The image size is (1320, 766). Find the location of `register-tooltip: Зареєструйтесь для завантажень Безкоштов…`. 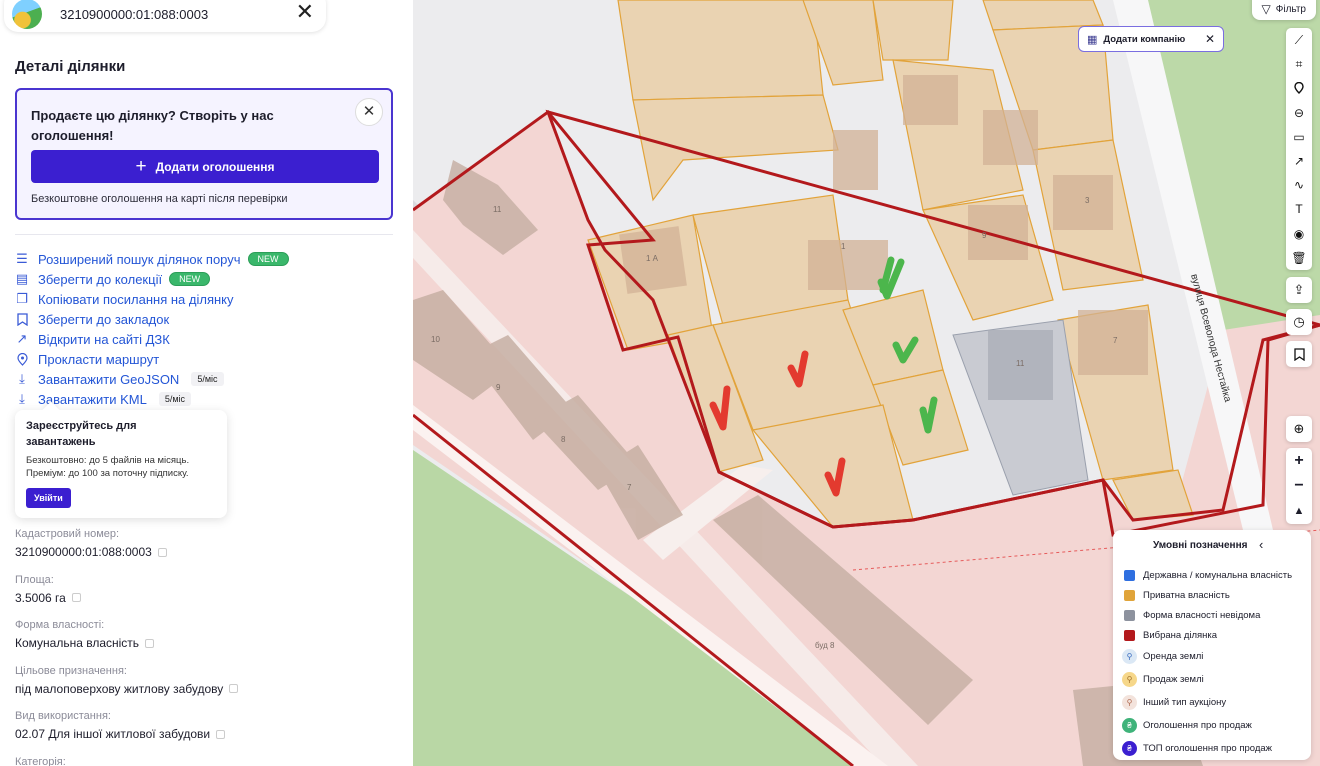

register-tooltip: Зареєструйтесь для завантажень Безкоштов… is located at coordinates (121, 464).